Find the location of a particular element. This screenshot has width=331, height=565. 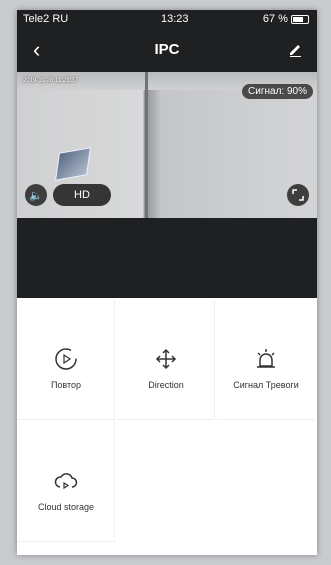

pencil-icon is located at coordinates (295, 49).